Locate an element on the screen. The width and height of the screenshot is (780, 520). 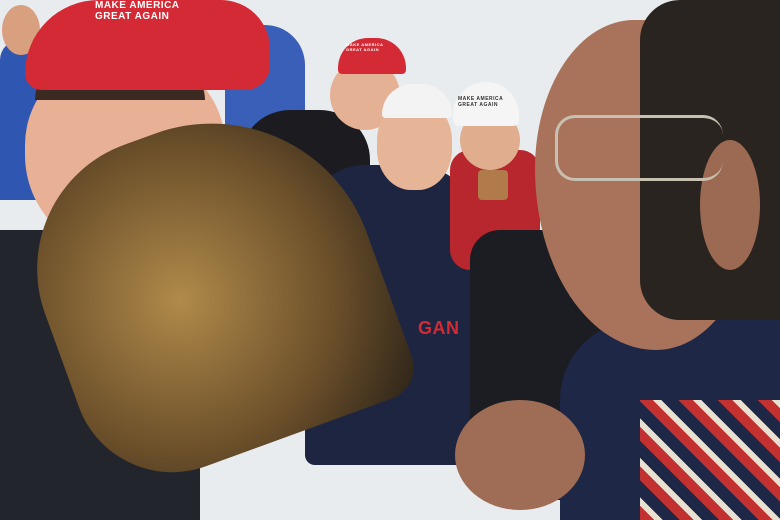
elder-jacket-pattern is located at coordinates (710, 460).